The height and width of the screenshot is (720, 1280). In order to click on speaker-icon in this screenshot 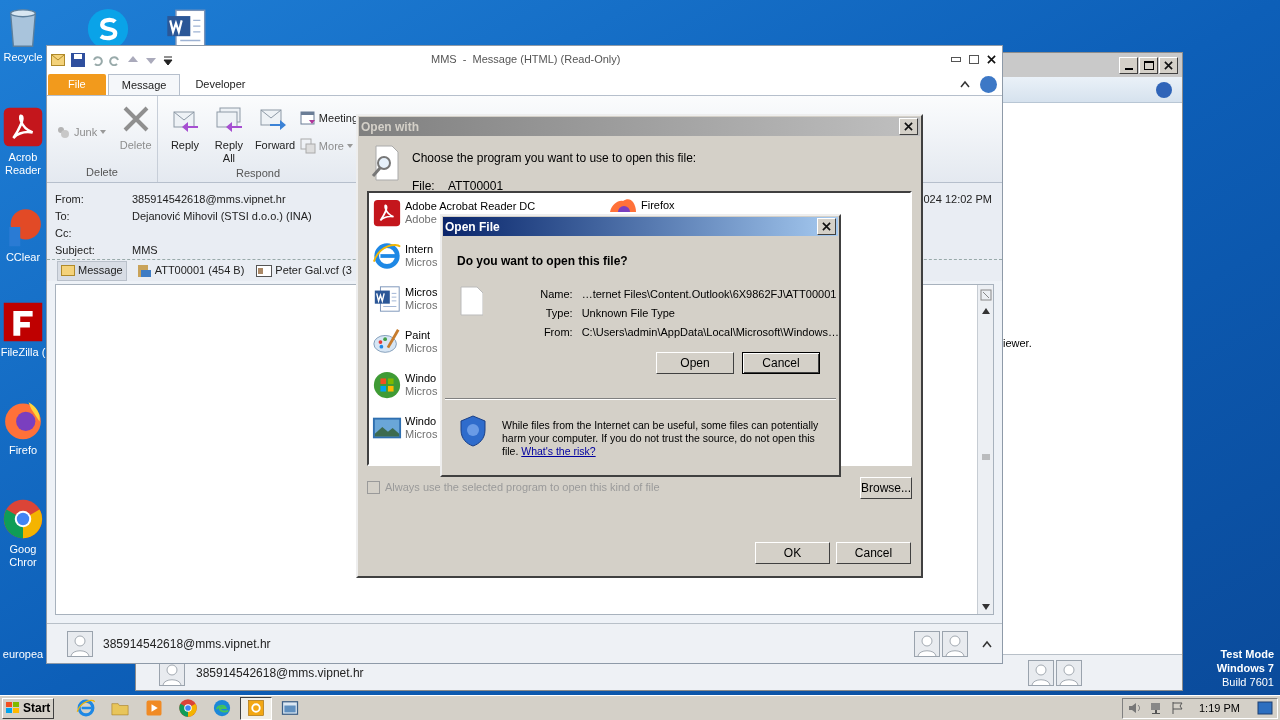, I will do `click(1135, 708)`.